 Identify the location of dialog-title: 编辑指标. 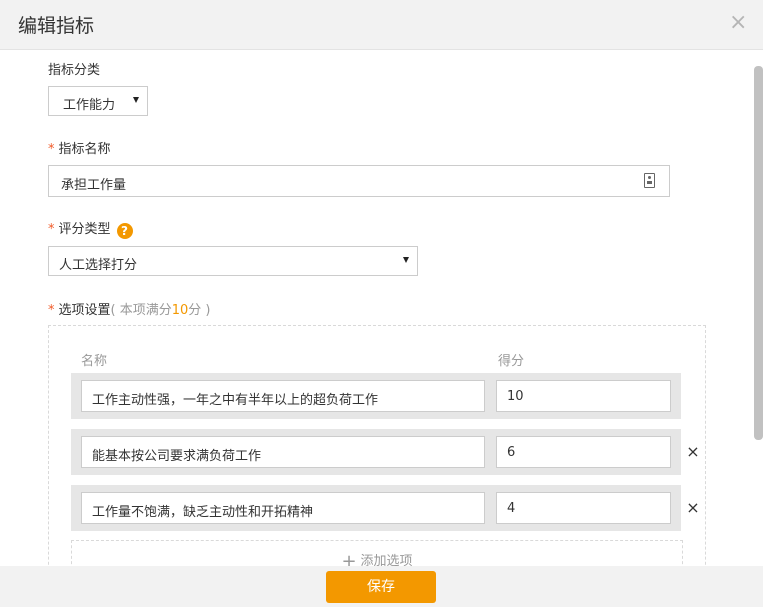
(56, 26).